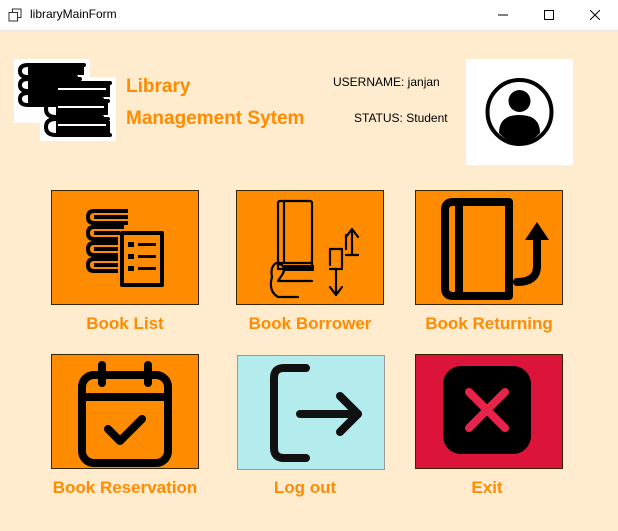 Image resolution: width=618 pixels, height=531 pixels. Describe the element at coordinates (73, 14) in the screenshot. I see `window-title: libraryMainForm` at that location.